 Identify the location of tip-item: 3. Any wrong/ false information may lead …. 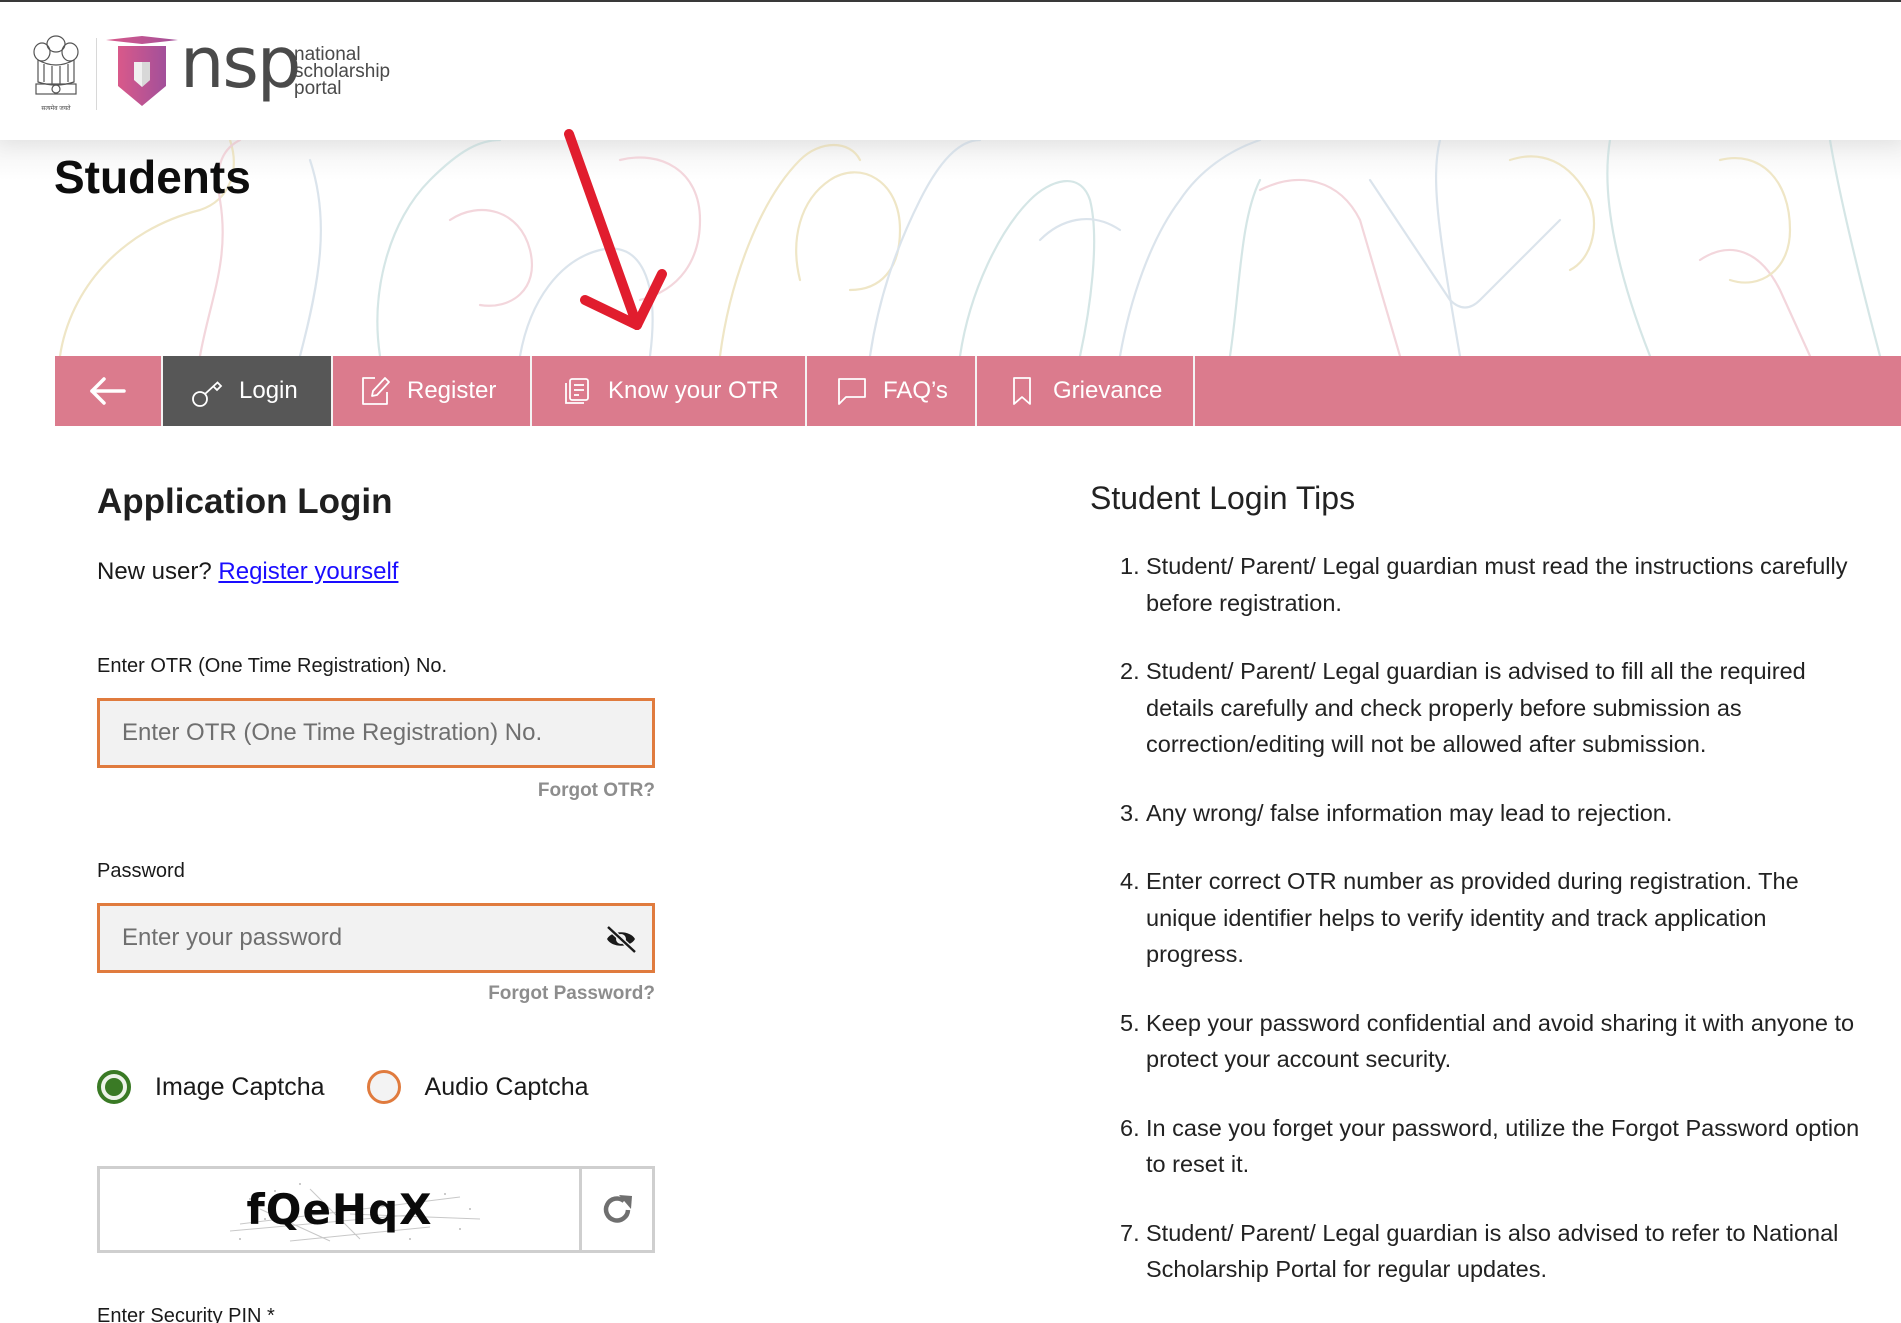
(1396, 812).